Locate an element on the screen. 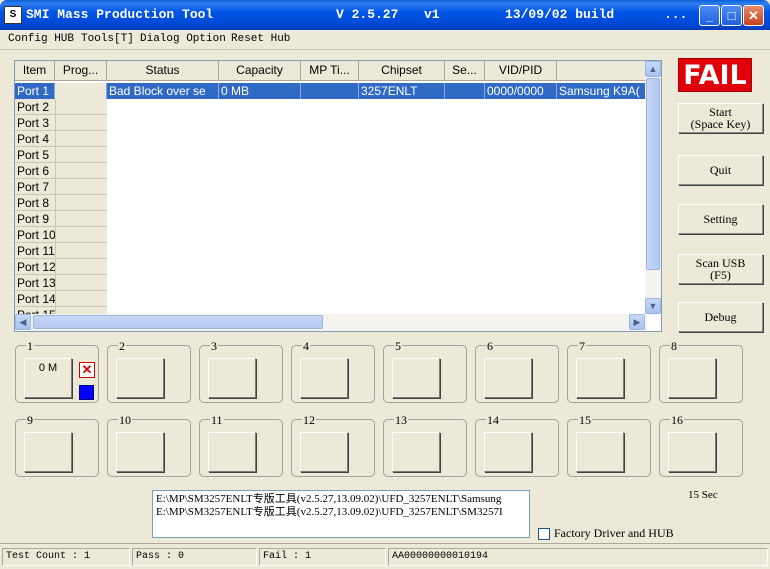  menu-reset-hub: Reset Hub is located at coordinates (260, 39).